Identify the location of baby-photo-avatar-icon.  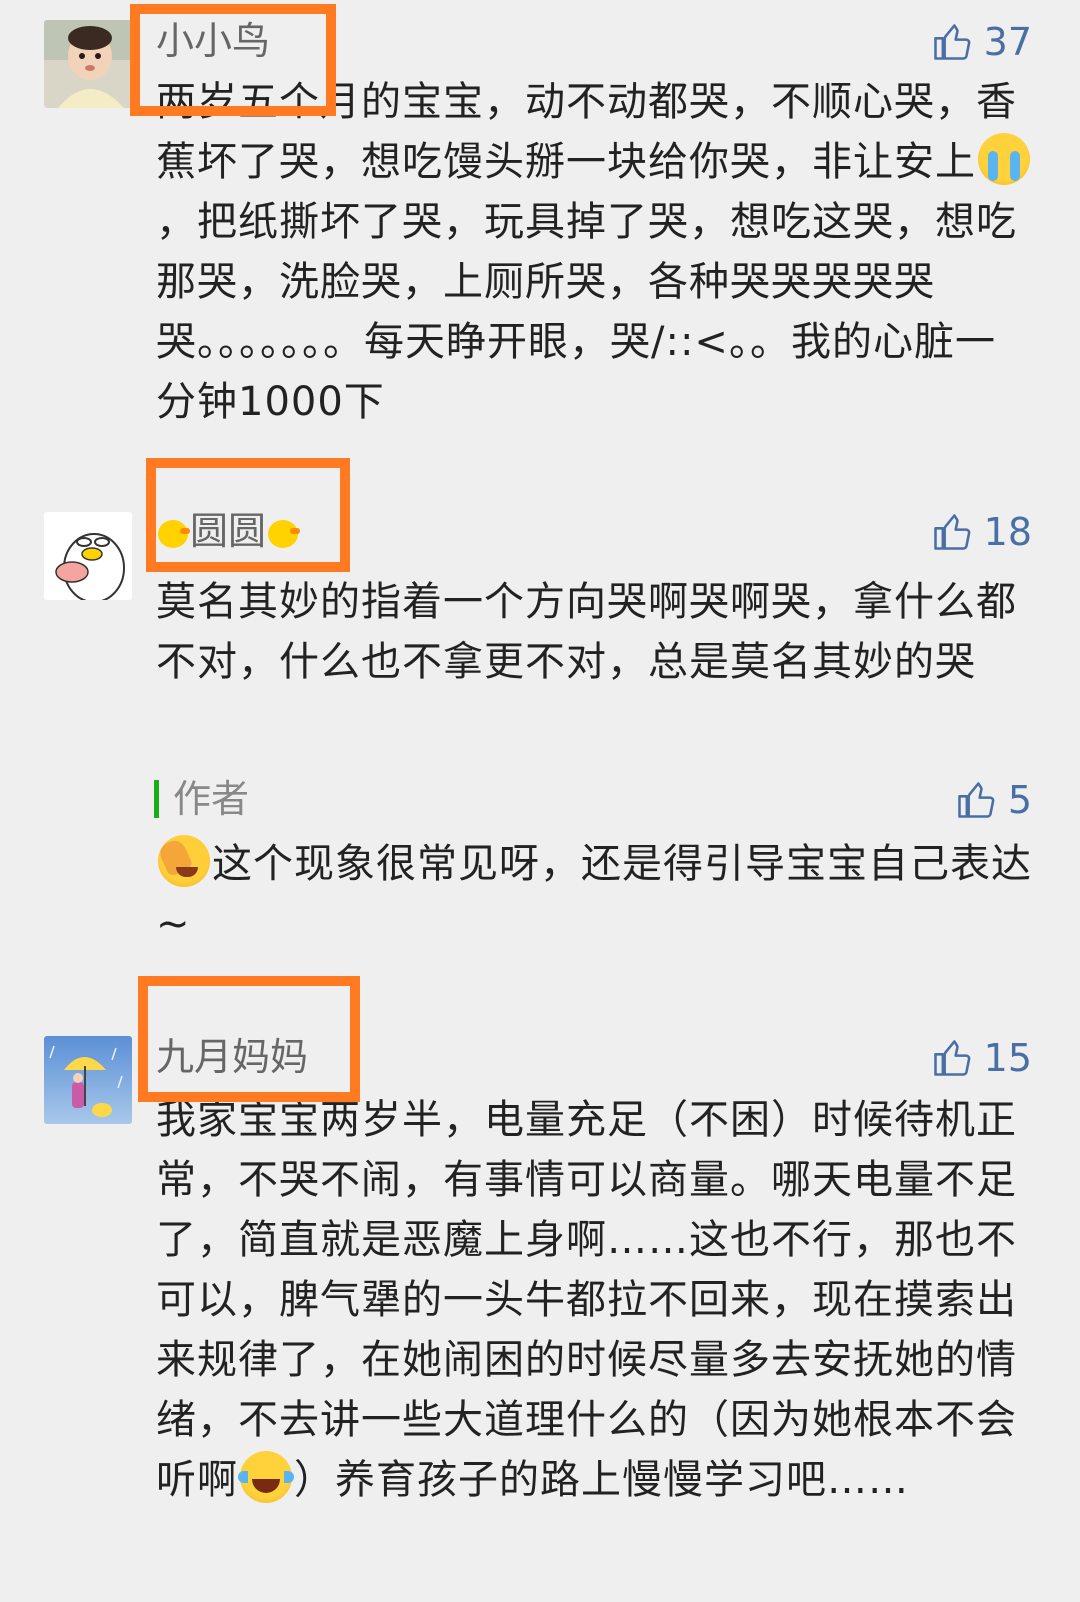
(88, 64).